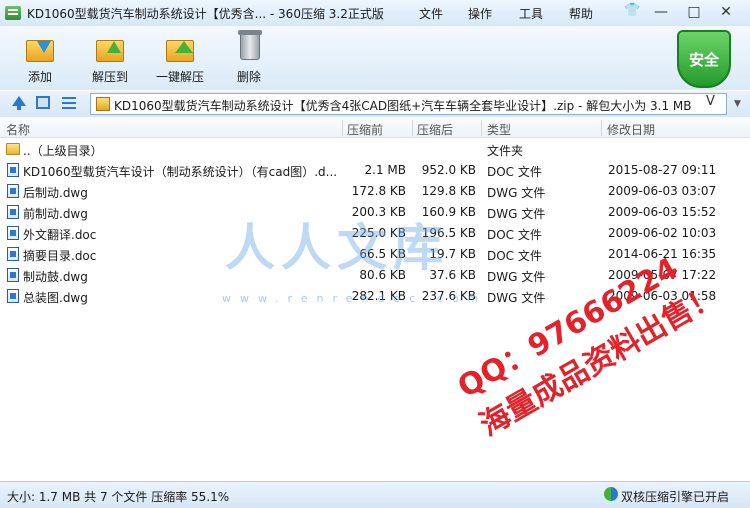 Image resolution: width=750 pixels, height=508 pixels. Describe the element at coordinates (109, 77) in the screenshot. I see `extract-to-label: 解压到` at that location.